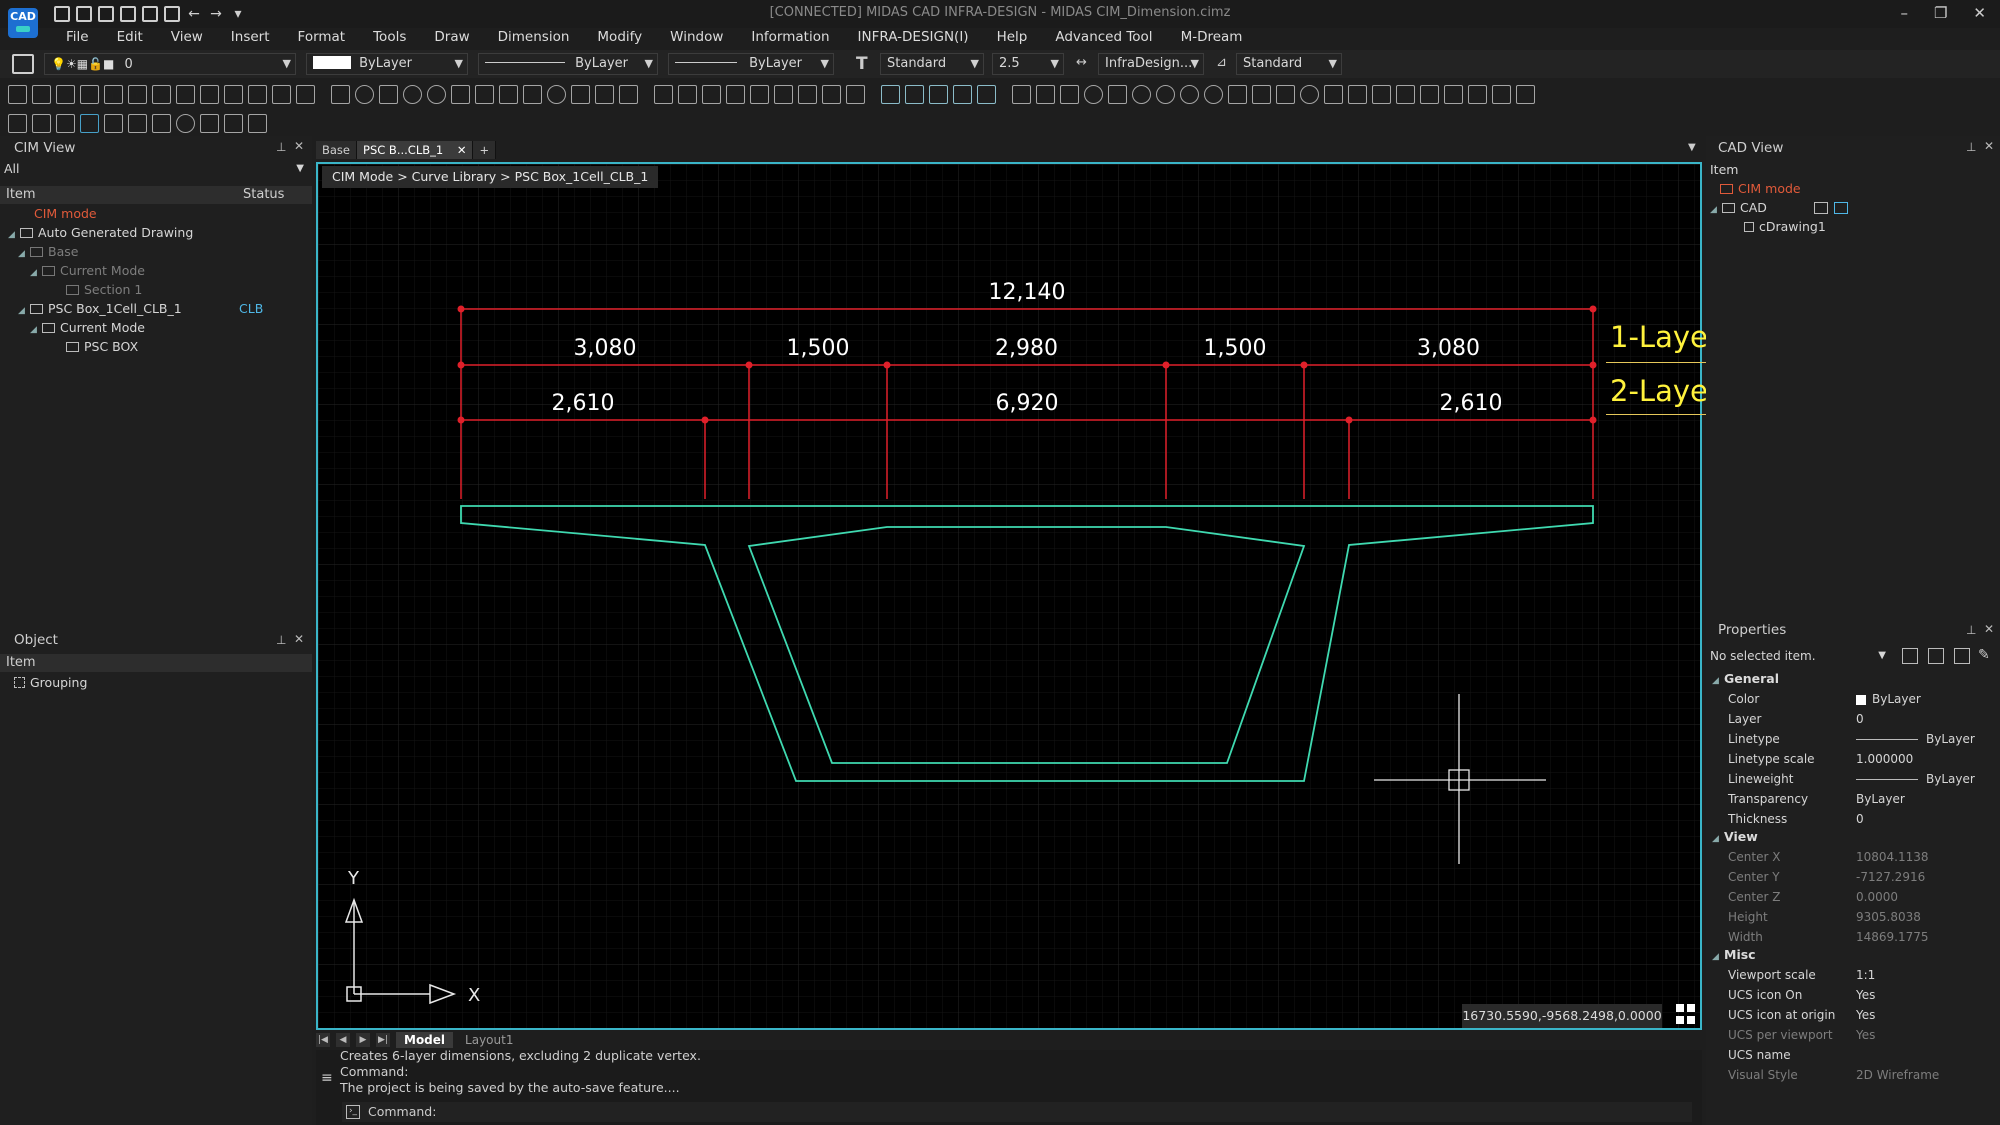  Describe the element at coordinates (87, 270) in the screenshot. I see `tree-row-current-mode: ◢ Current Mode` at that location.